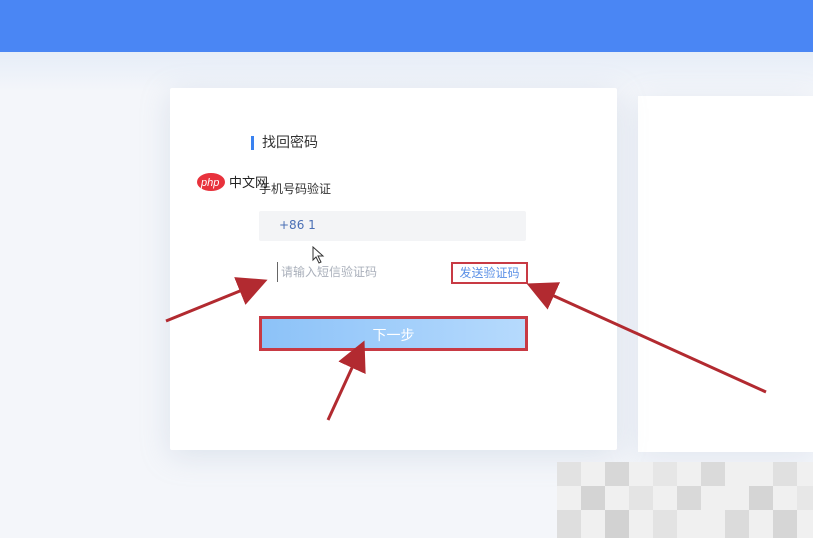  Describe the element at coordinates (646, 338) in the screenshot. I see `arrow-to-send-code` at that location.